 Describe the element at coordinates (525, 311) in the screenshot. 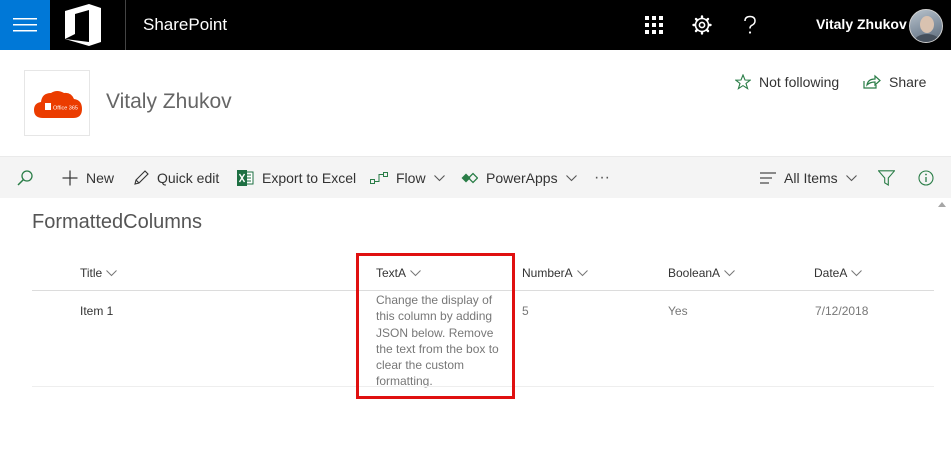

I see `cell-numbera: 5` at that location.